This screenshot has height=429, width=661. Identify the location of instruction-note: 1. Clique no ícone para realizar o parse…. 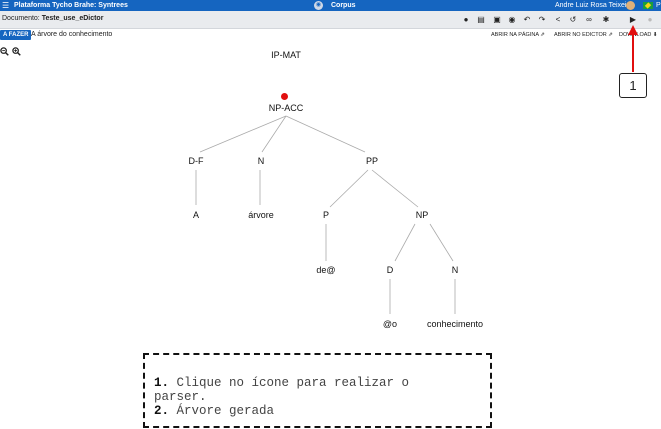
(317, 390).